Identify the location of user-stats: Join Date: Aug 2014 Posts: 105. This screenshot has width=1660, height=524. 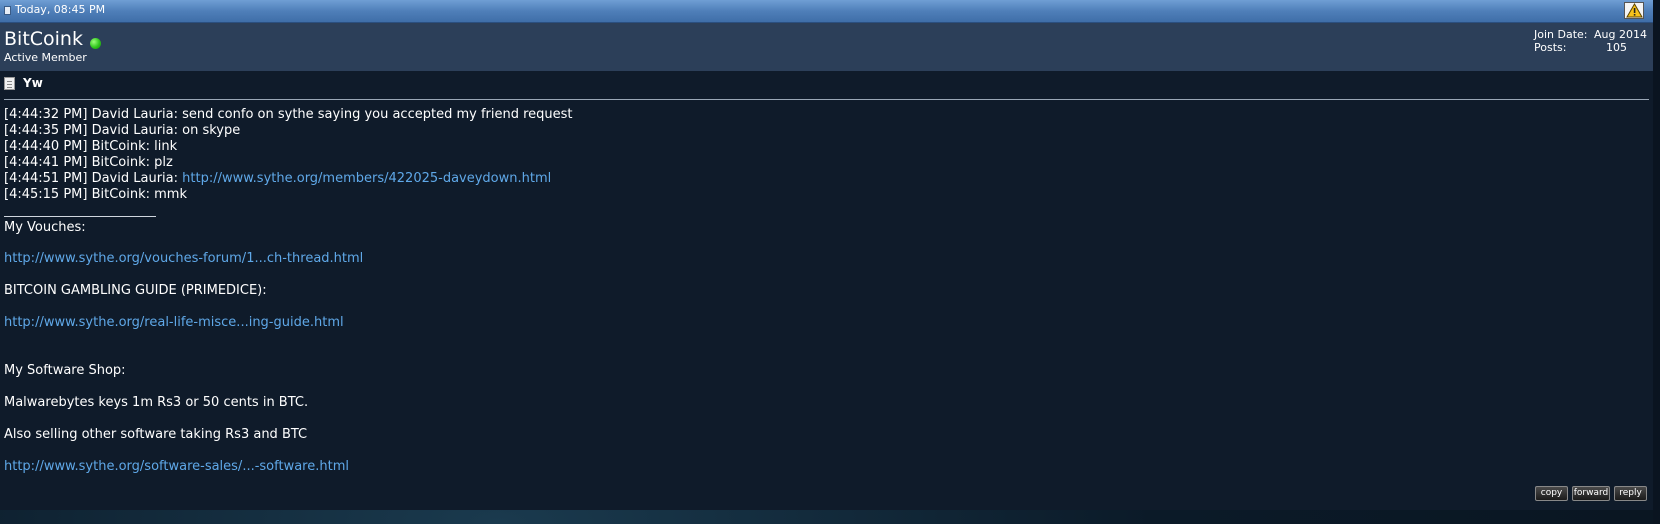
(1590, 41).